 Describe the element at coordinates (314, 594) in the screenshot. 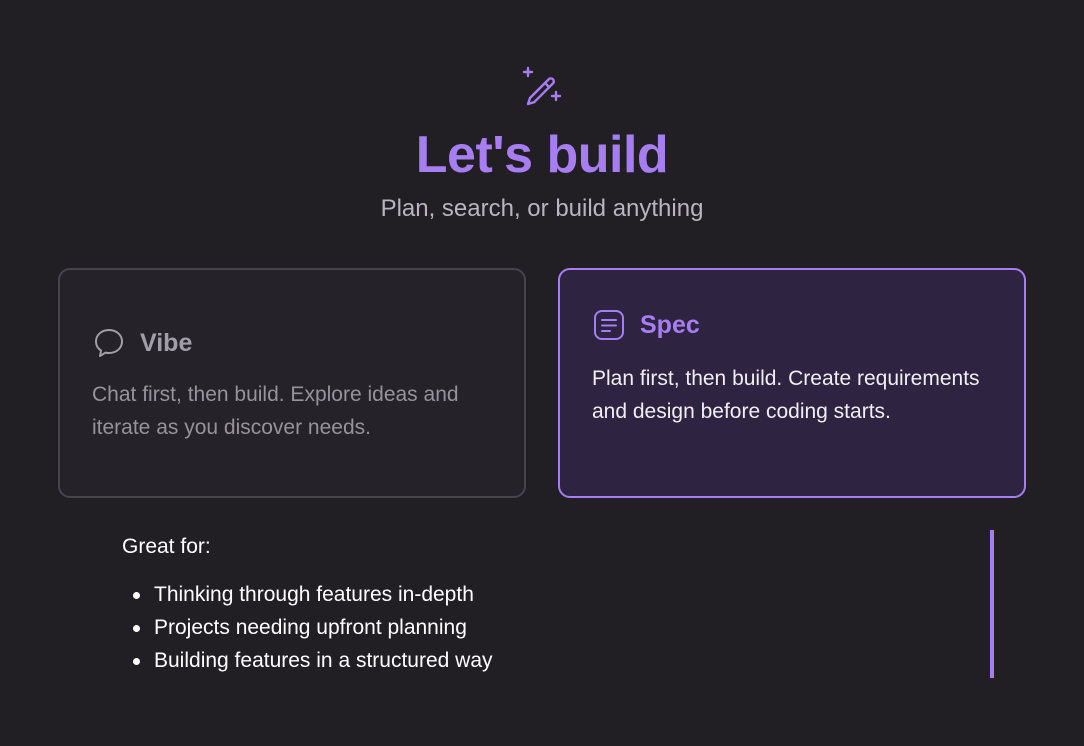

I see `feature-text: Thinking through features in-depth` at that location.